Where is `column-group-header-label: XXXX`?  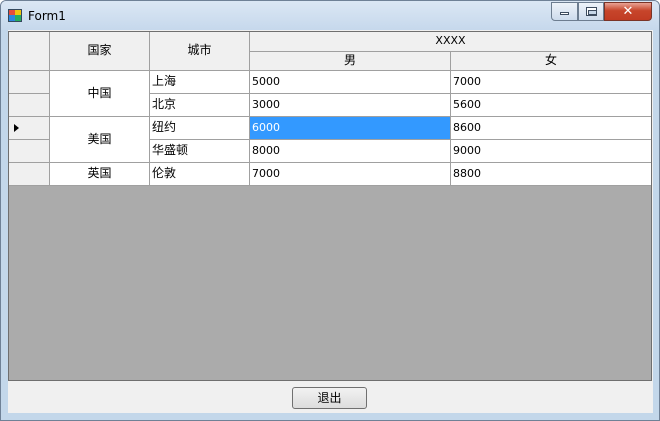
column-group-header-label: XXXX is located at coordinates (450, 40).